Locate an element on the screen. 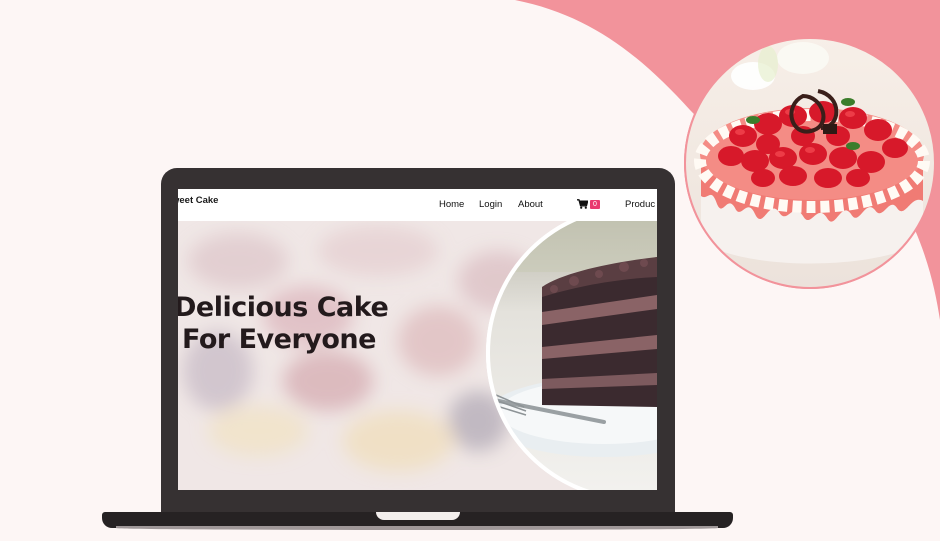  hero-heading: Delicious Cake For Everyone is located at coordinates (283, 324).